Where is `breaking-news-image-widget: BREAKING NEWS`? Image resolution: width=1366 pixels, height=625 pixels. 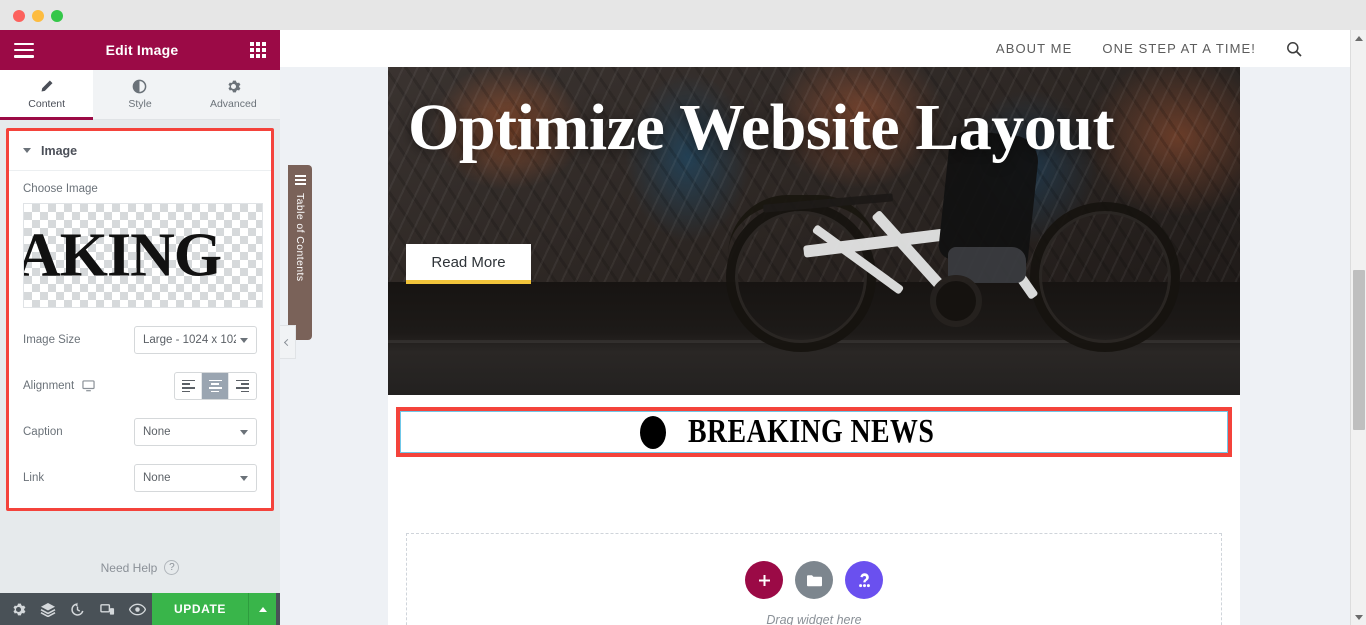 breaking-news-image-widget: BREAKING NEWS is located at coordinates (814, 432).